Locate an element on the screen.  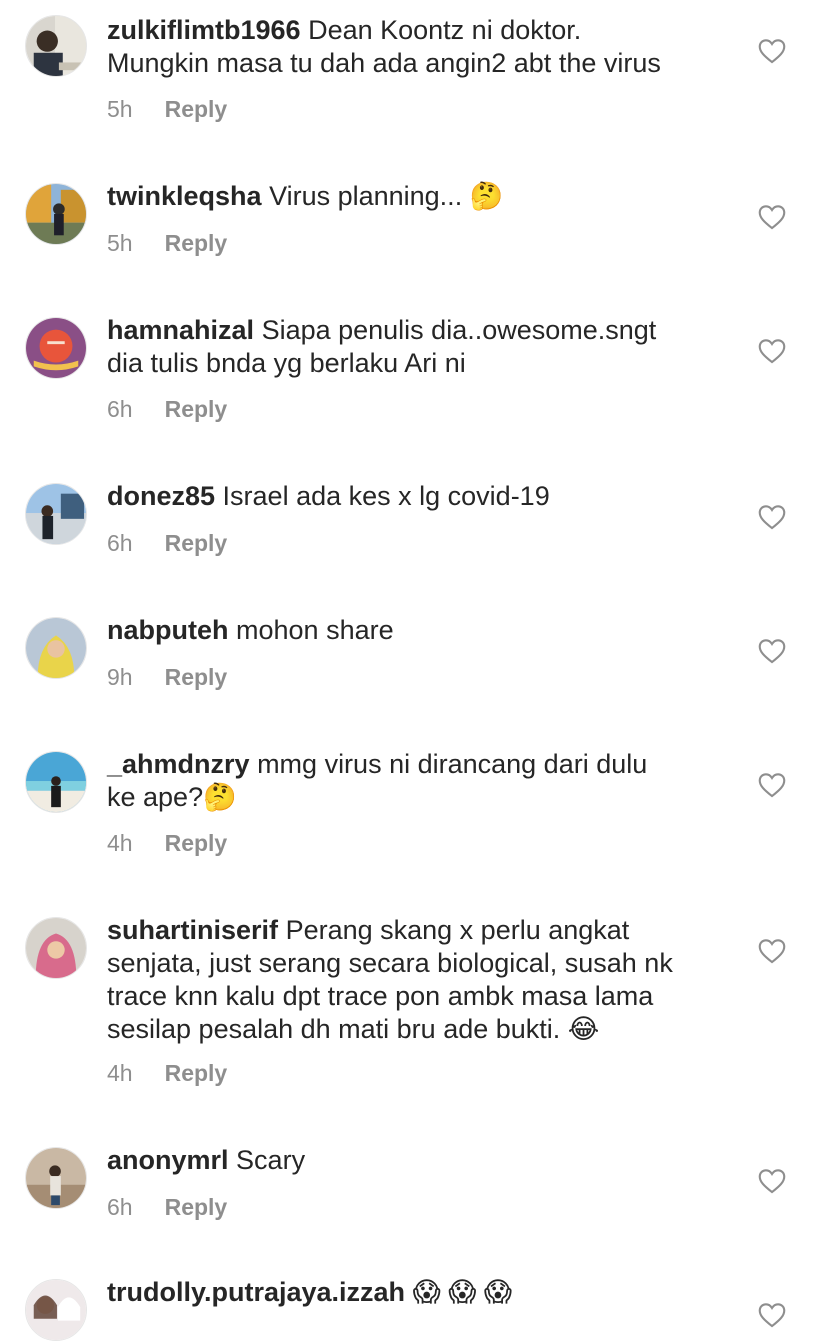
comment-timestamp: 9h is located at coordinates (120, 677).